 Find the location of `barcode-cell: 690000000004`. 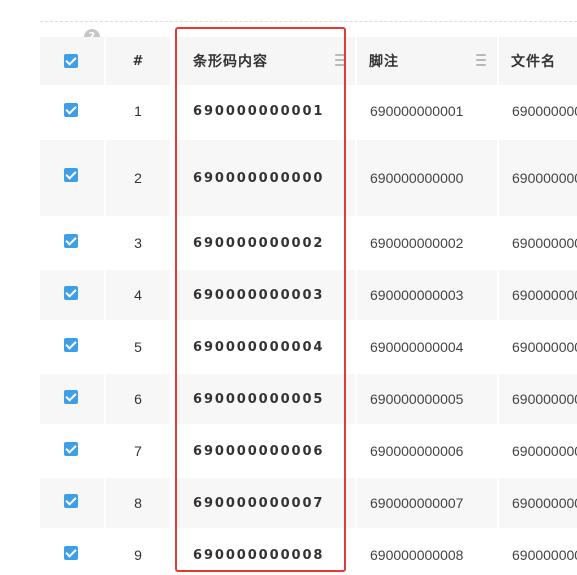

barcode-cell: 690000000004 is located at coordinates (266, 347).